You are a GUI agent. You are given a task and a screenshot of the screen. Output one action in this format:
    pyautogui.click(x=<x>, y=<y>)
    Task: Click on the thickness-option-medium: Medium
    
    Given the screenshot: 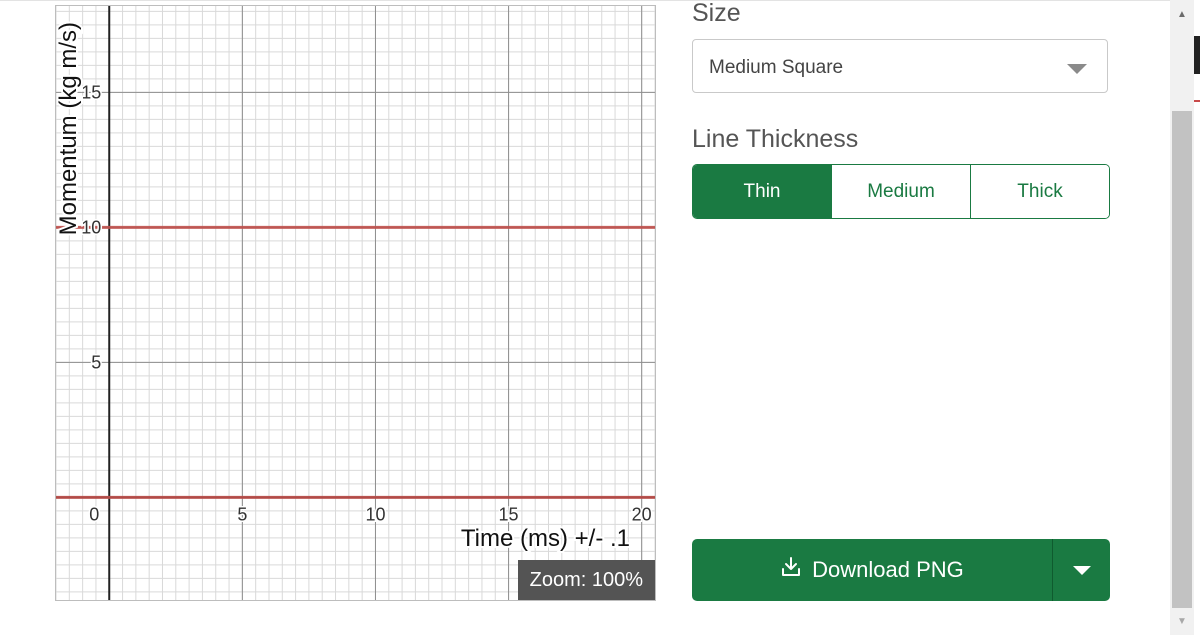 What is the action you would take?
    pyautogui.click(x=900, y=191)
    